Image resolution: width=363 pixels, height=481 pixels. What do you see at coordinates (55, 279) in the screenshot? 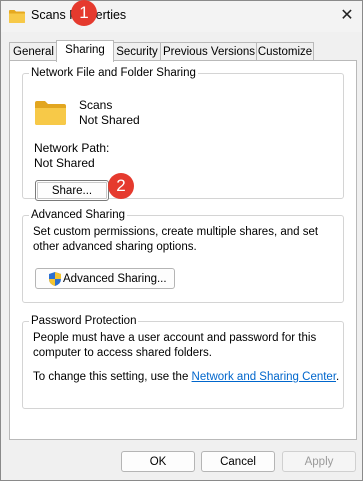
I see `uac-shield-icon` at bounding box center [55, 279].